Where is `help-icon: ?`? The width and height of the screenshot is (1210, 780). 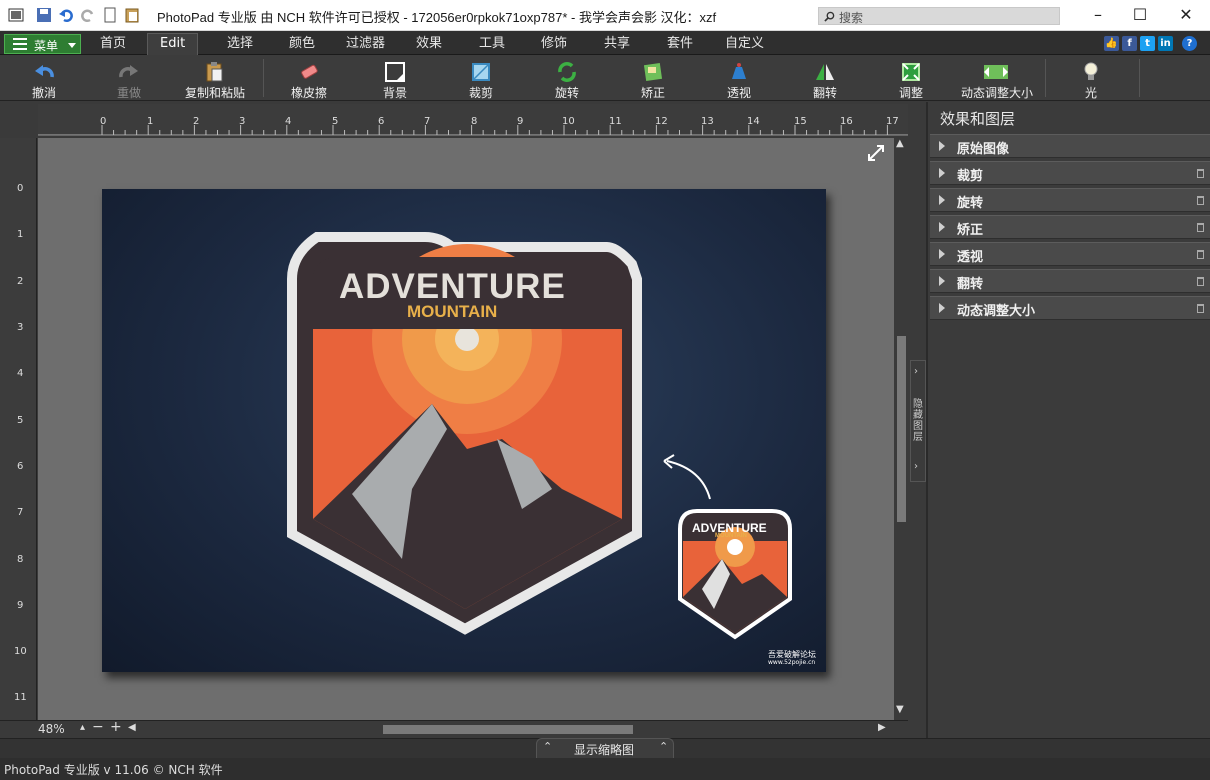 help-icon: ? is located at coordinates (1189, 43).